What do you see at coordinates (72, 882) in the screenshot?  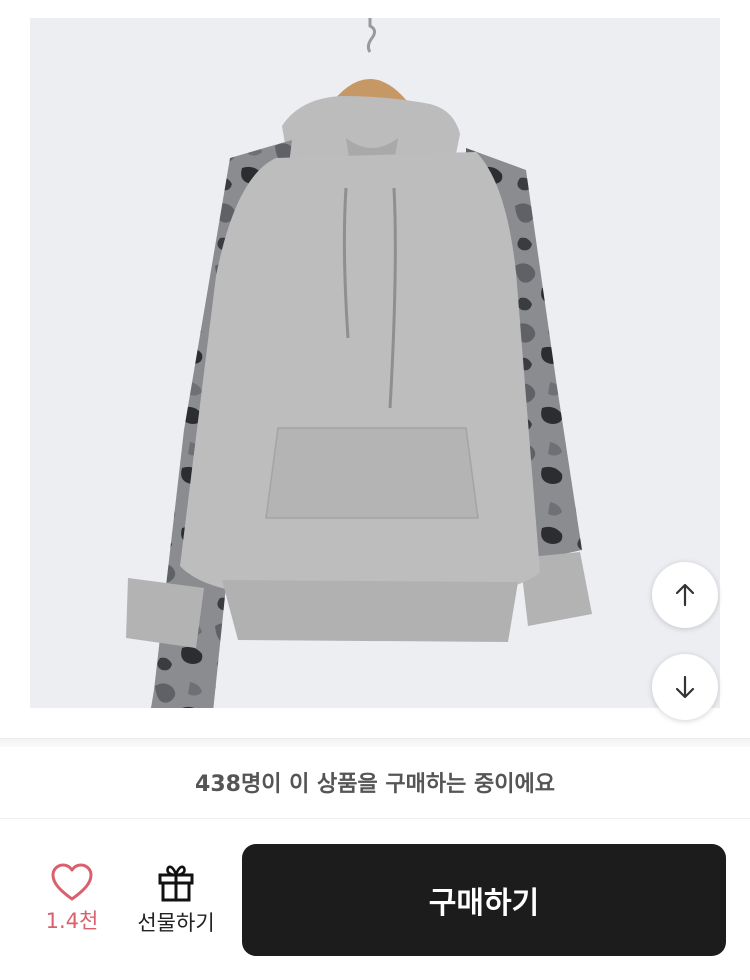 I see `heart-outline-icon` at bounding box center [72, 882].